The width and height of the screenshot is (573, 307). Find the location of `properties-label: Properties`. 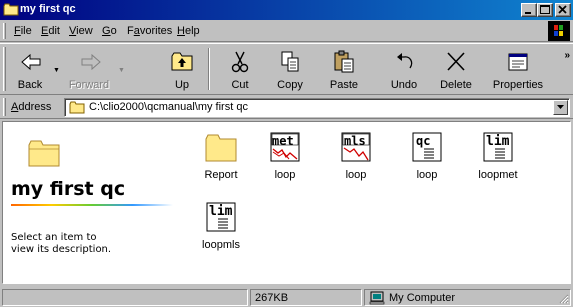

properties-label: Properties is located at coordinates (518, 85).